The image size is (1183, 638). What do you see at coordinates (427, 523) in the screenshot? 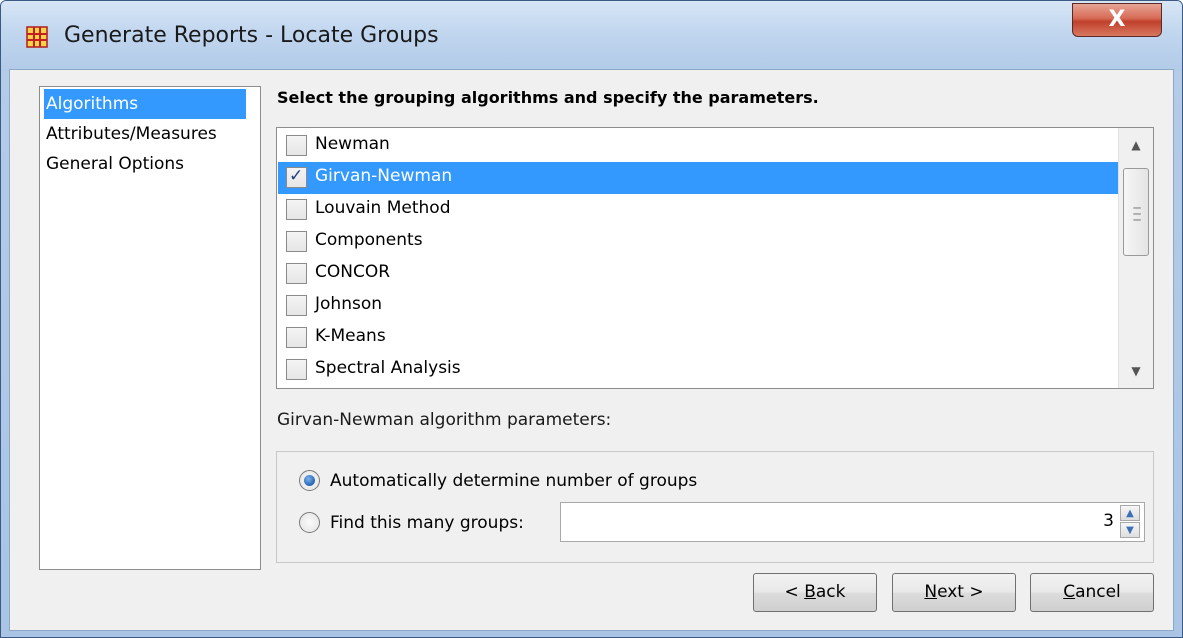
I see `radio-find-label: Find this many groups:` at bounding box center [427, 523].